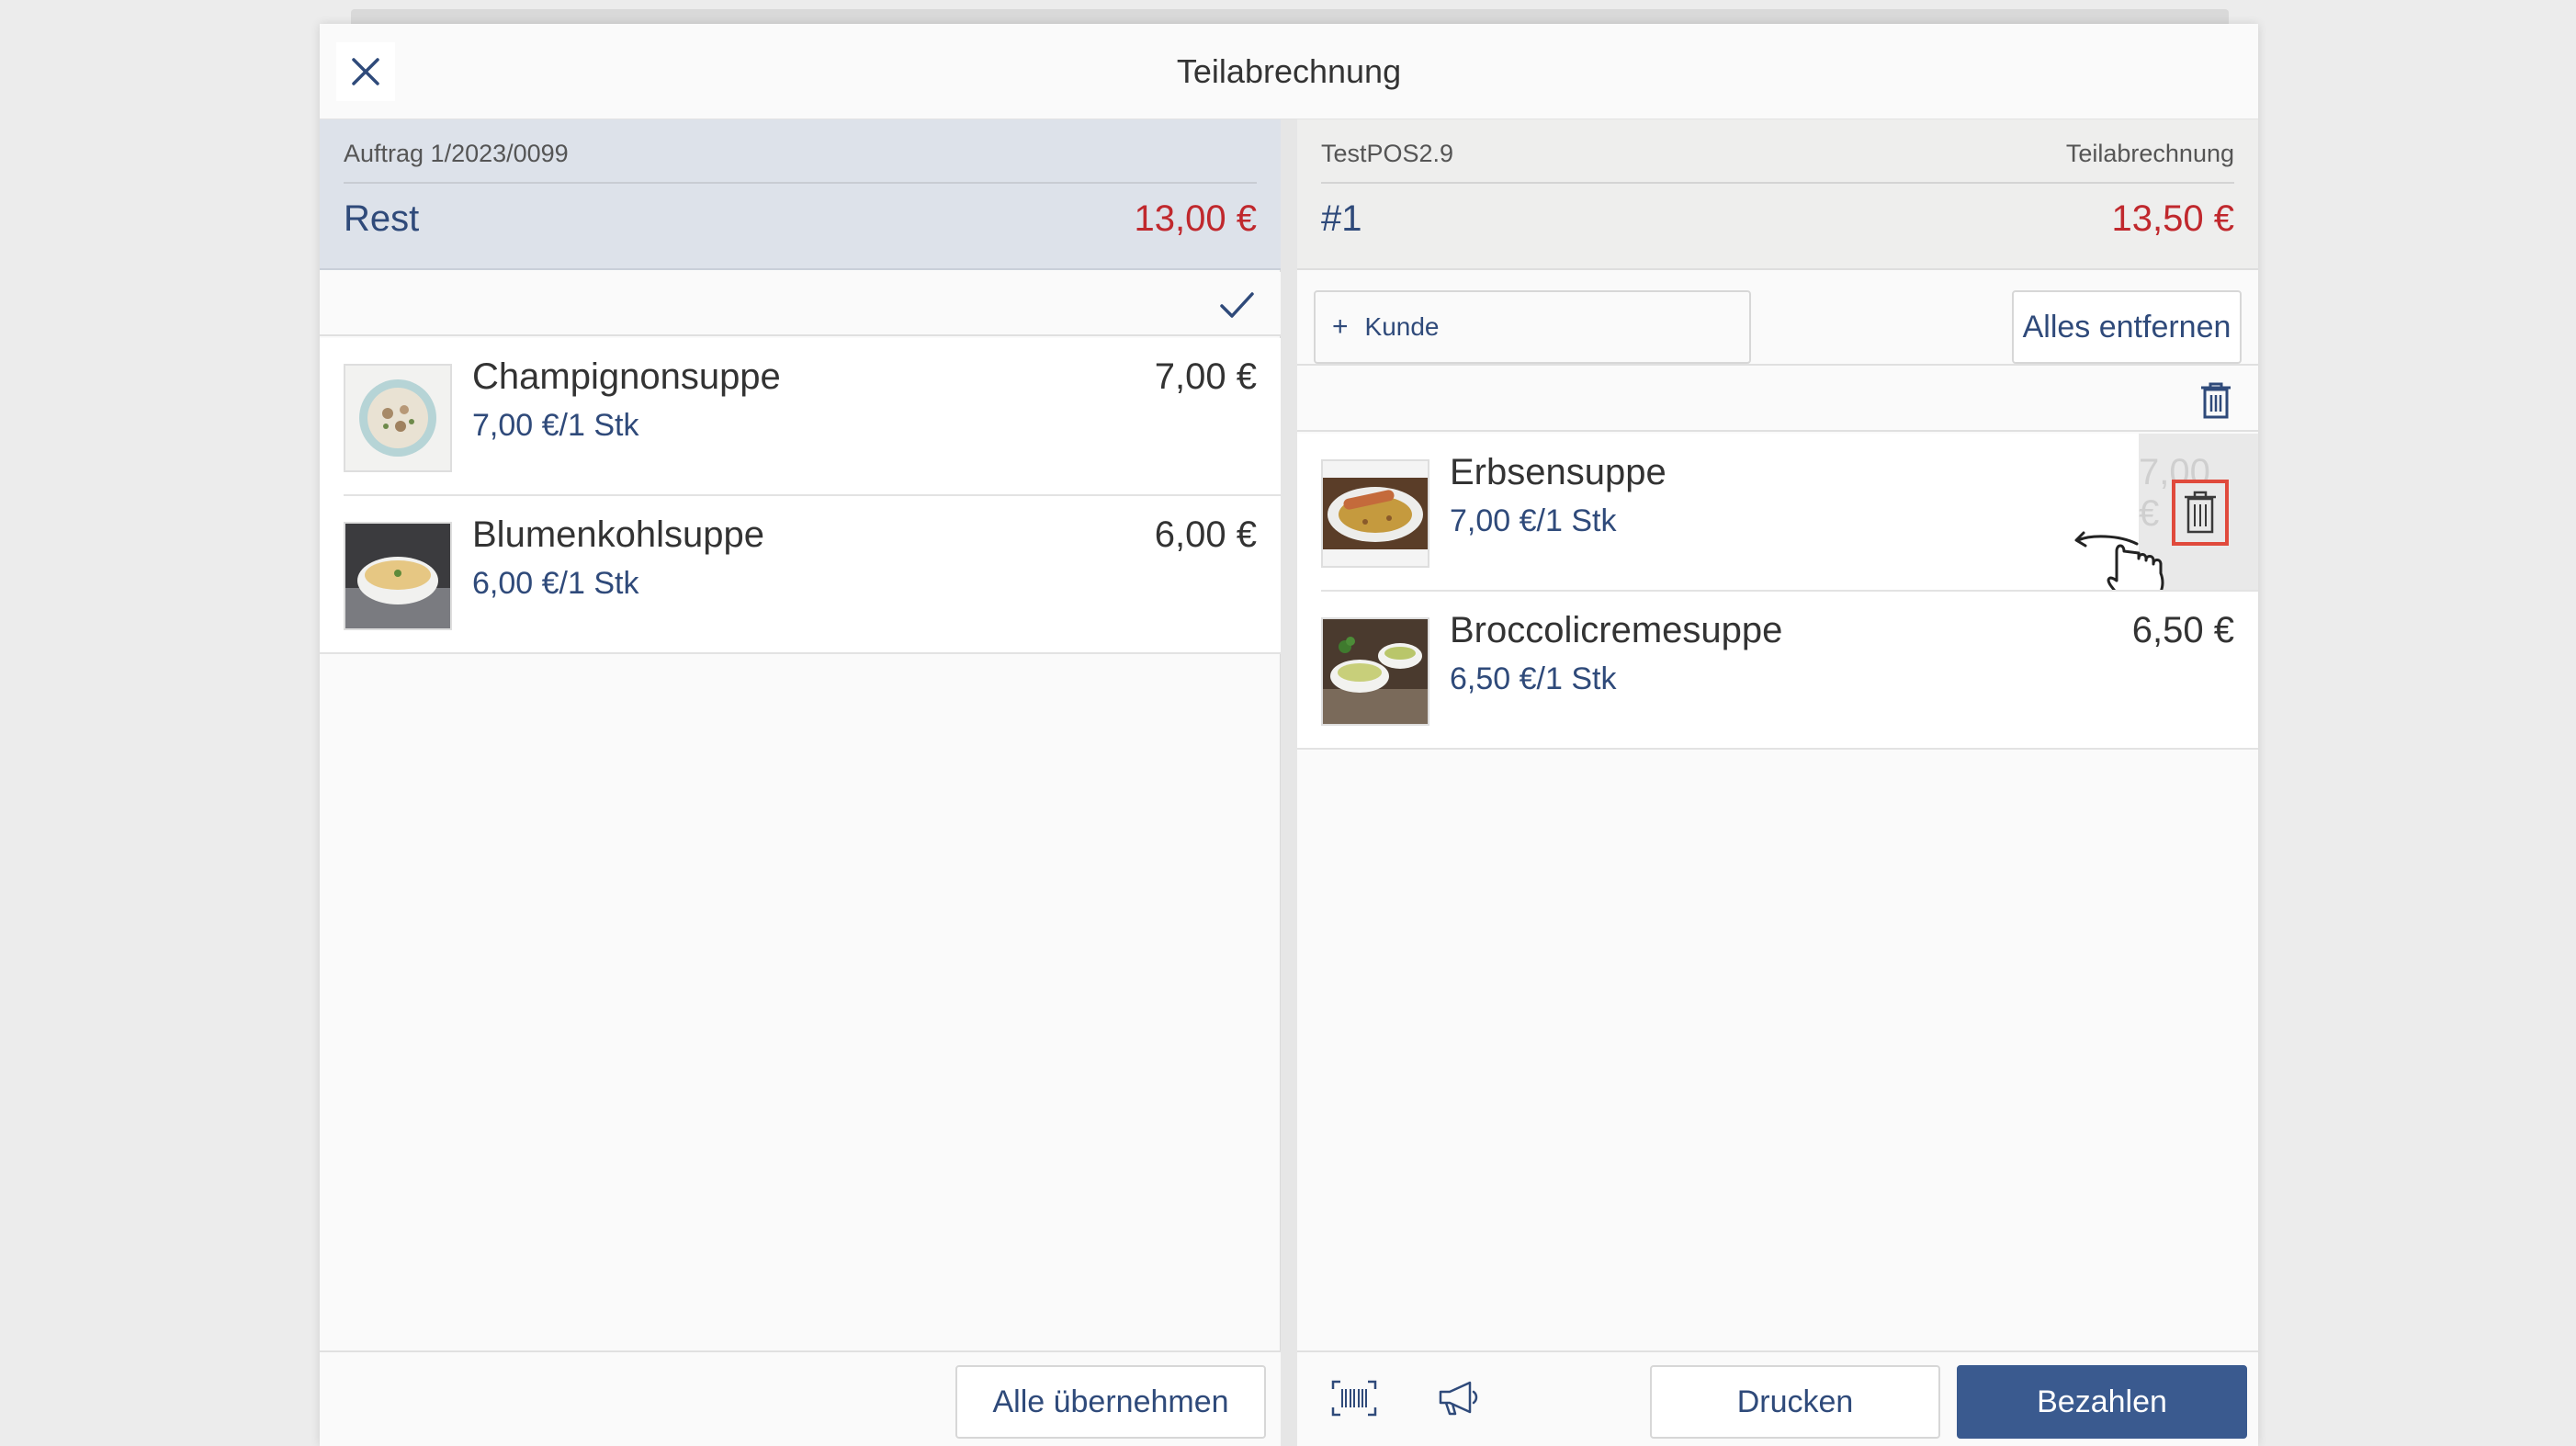 This screenshot has width=2576, height=1446. What do you see at coordinates (1795, 1402) in the screenshot?
I see `print-button: Drucken` at bounding box center [1795, 1402].